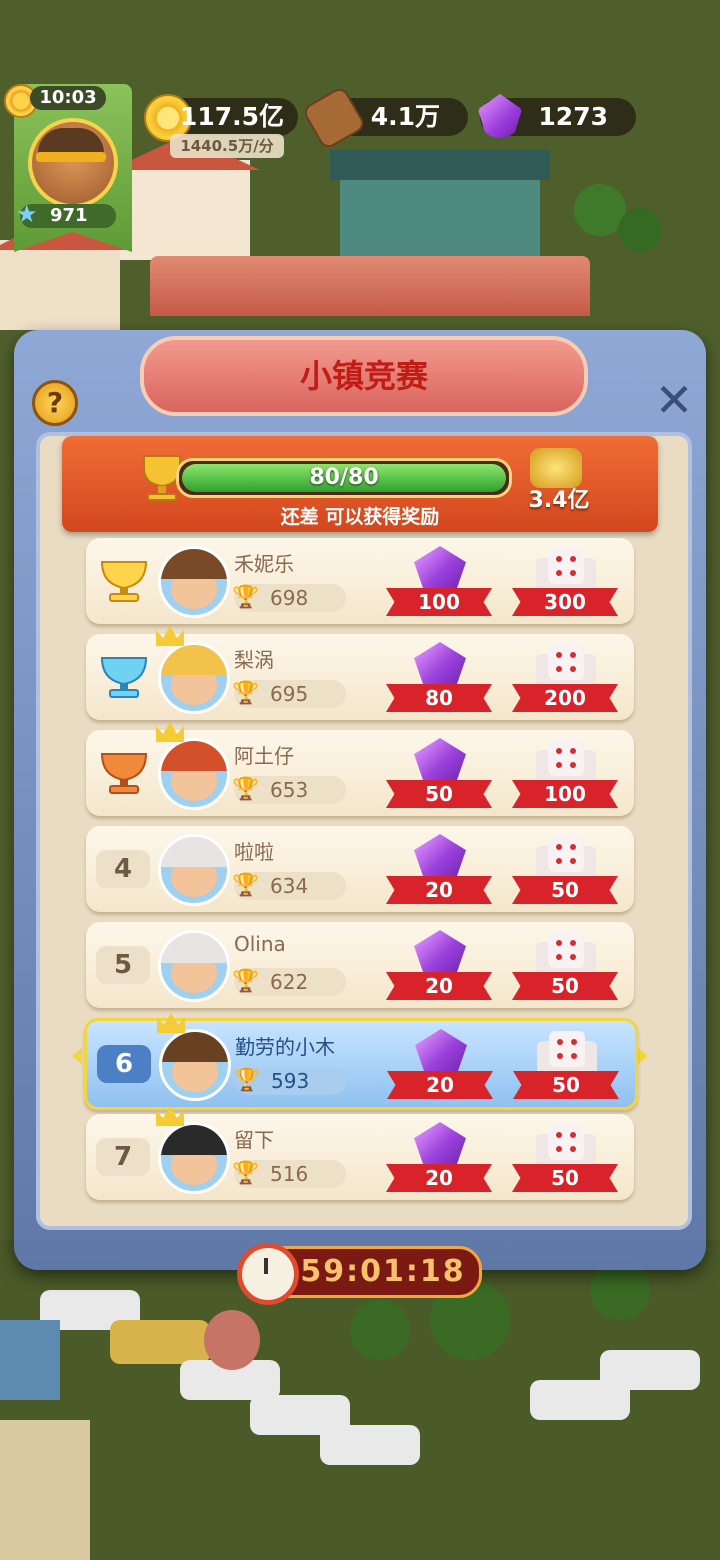 This screenshot has width=720, height=1560. I want to click on wood-value: 4.1万, so click(405, 116).